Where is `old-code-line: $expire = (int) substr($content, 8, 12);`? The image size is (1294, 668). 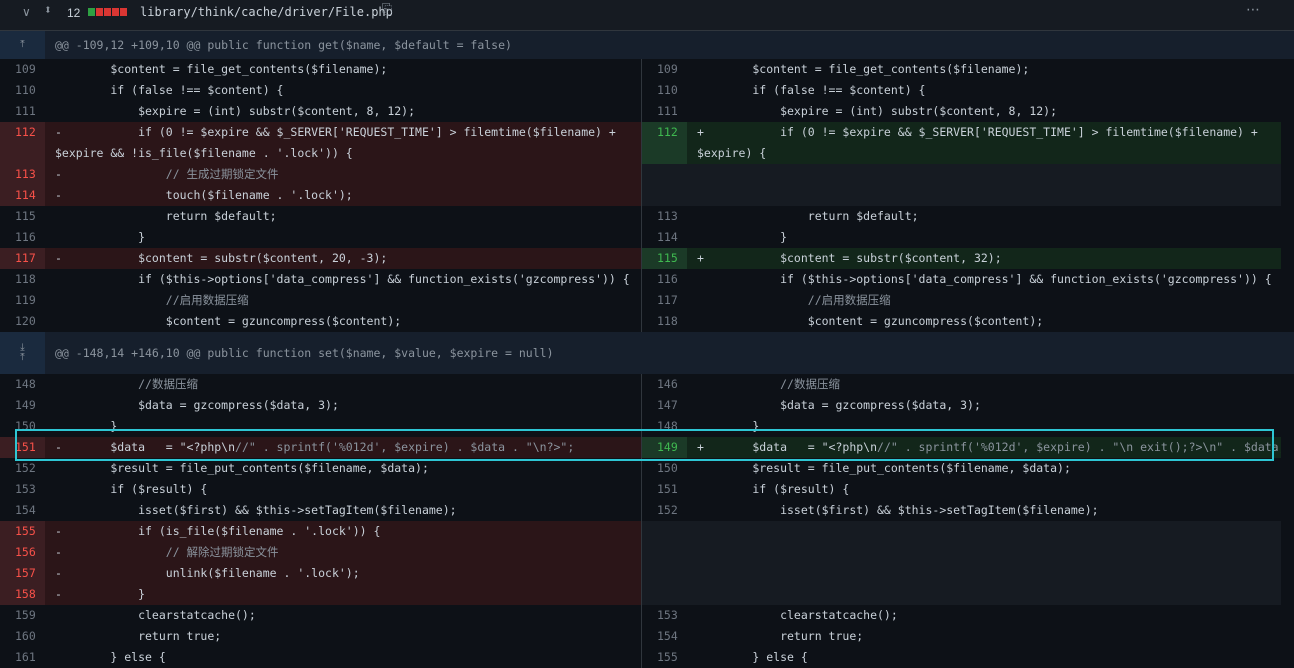
old-code-line: $expire = (int) substr($content, 8, 12); is located at coordinates (235, 111).